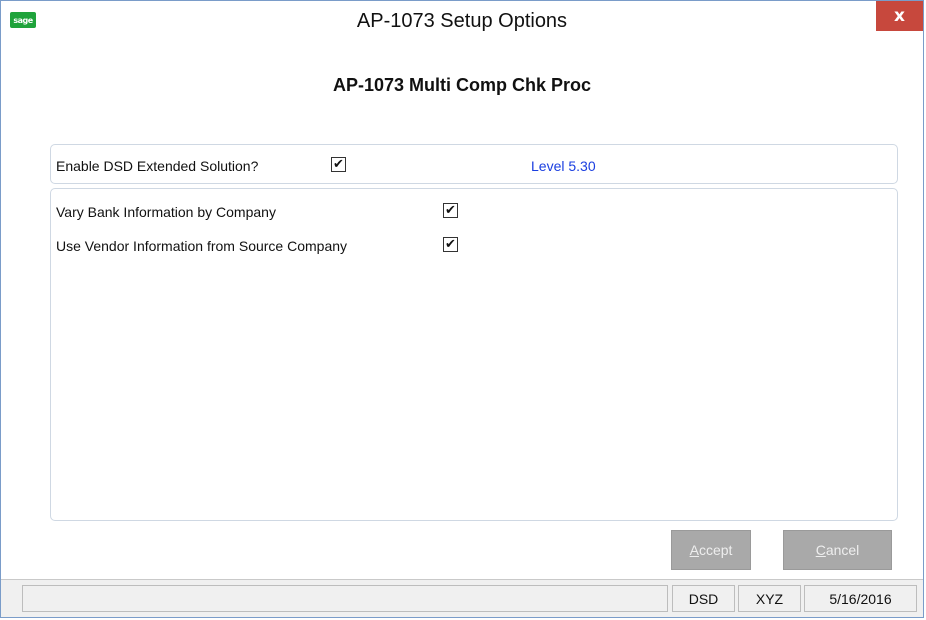 This screenshot has width=926, height=620. Describe the element at coordinates (703, 598) in the screenshot. I see `status-module: DSD` at that location.